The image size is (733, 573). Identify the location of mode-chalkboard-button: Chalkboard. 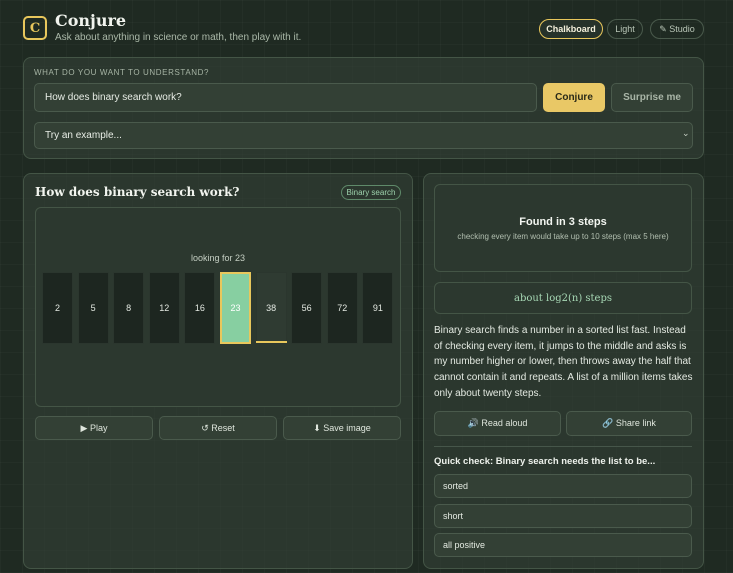
(571, 29).